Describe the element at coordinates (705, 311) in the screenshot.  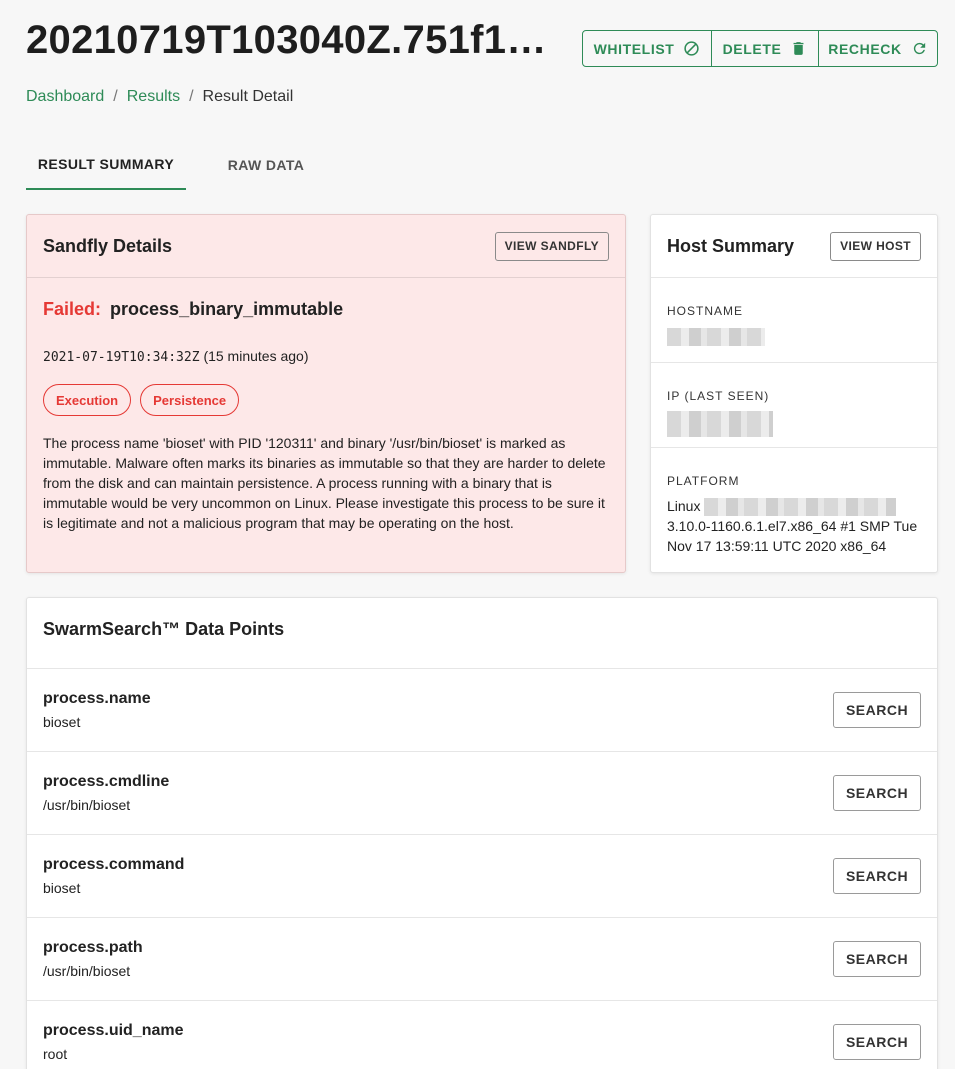
I see `hostname-label: HOSTNAME` at that location.